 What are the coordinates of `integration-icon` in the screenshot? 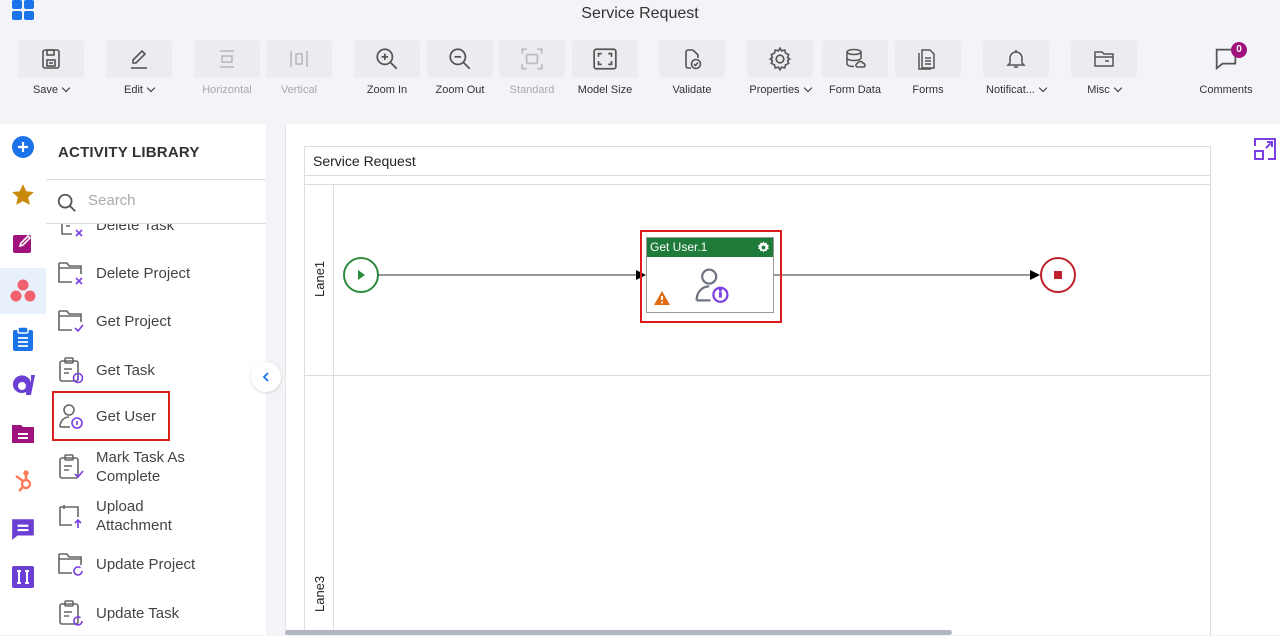 It's located at (23, 577).